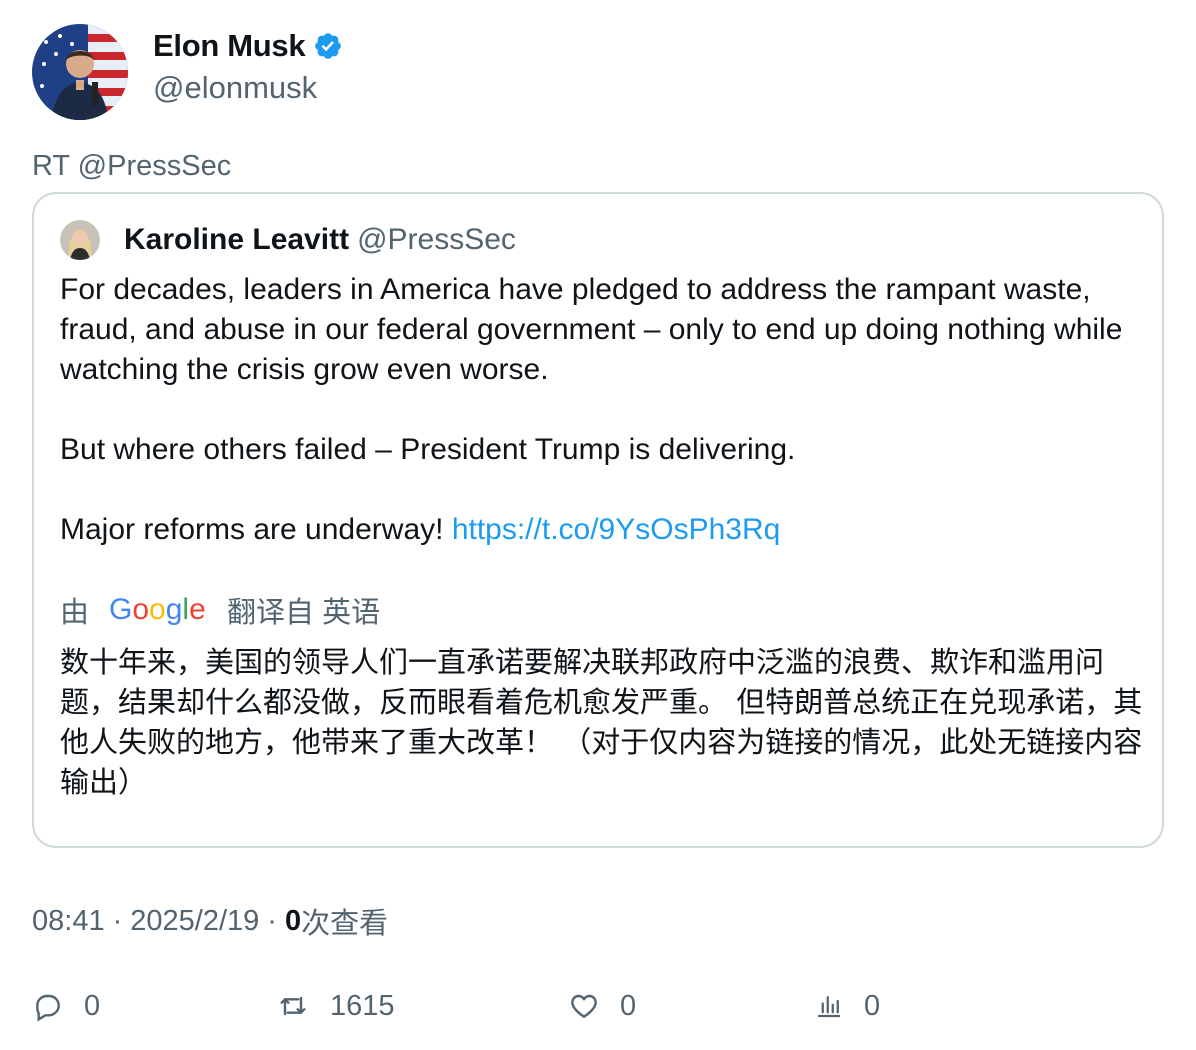  Describe the element at coordinates (229, 46) in the screenshot. I see `author-name-text: Elon Musk` at that location.